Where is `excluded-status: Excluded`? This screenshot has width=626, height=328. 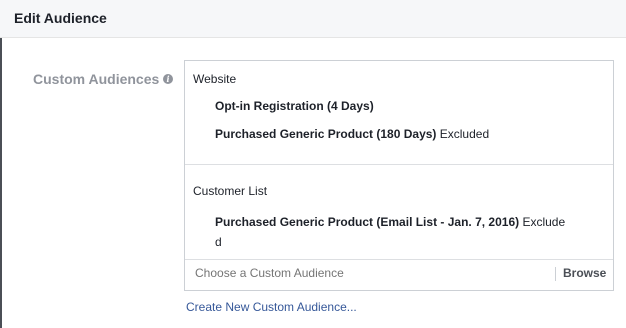 excluded-status: Excluded is located at coordinates (464, 134).